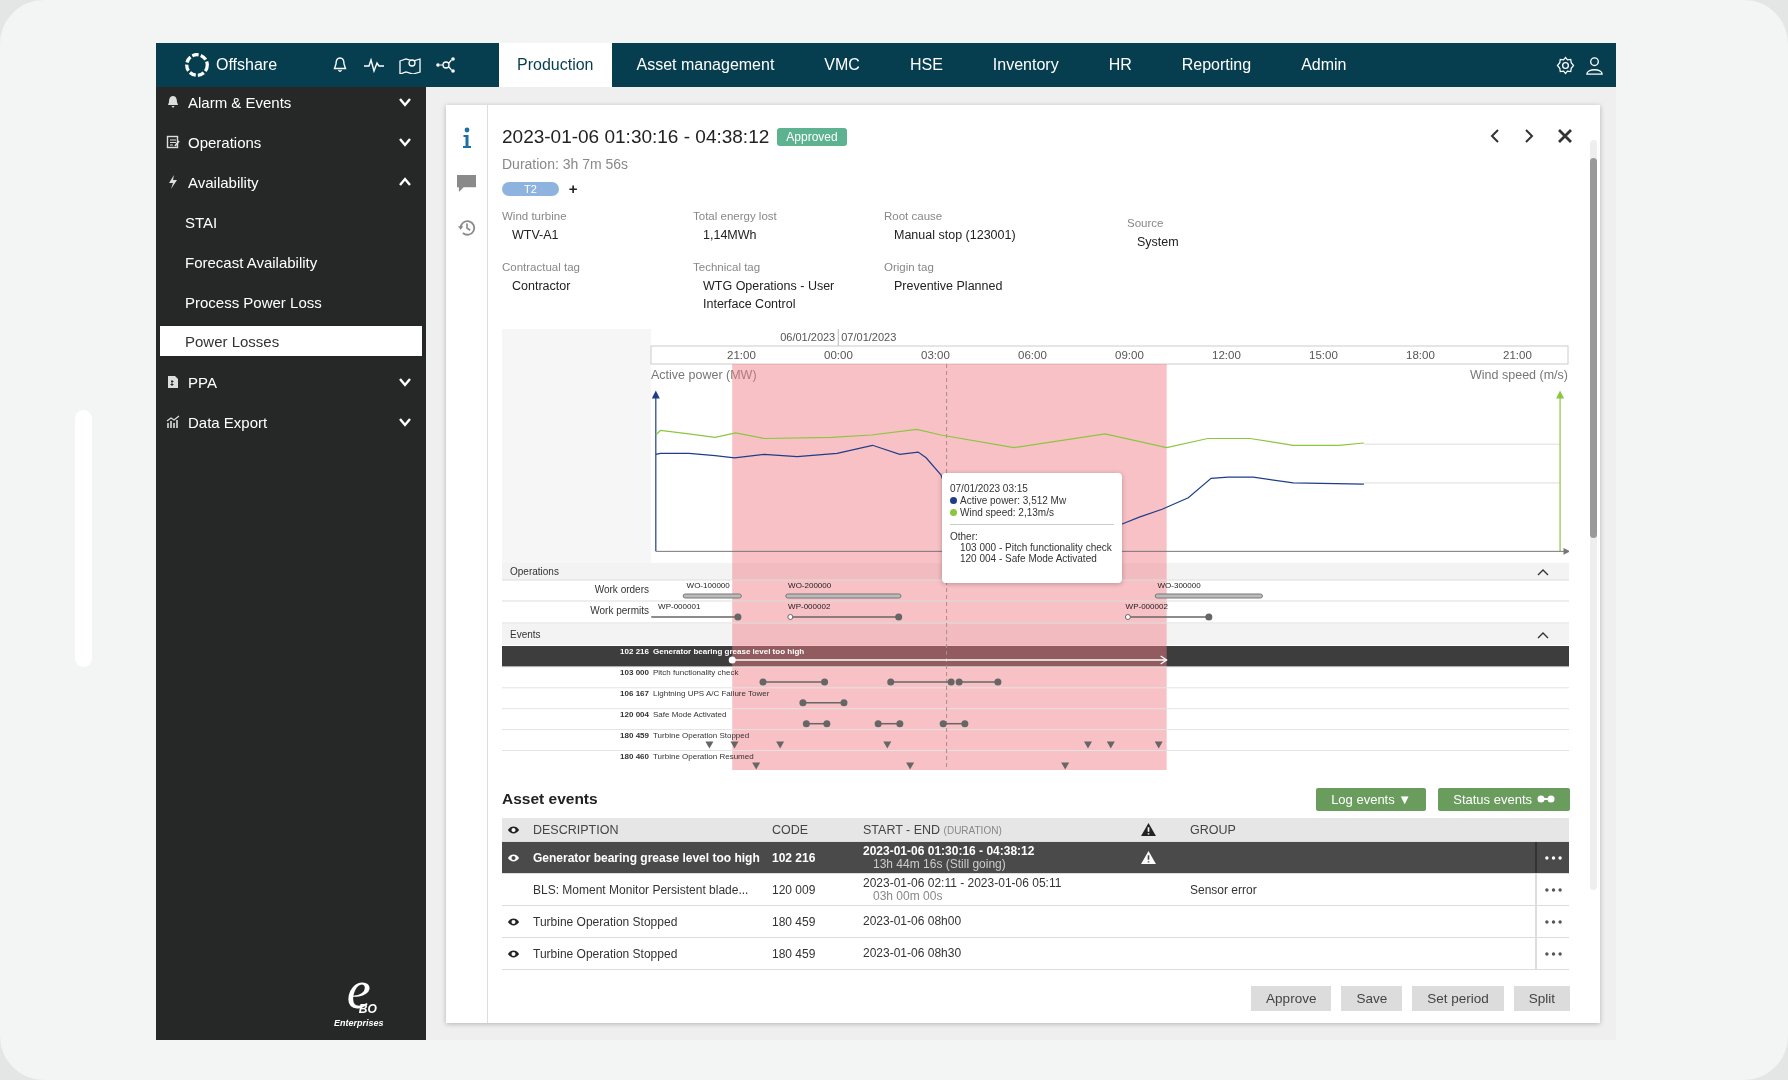  Describe the element at coordinates (173, 102) in the screenshot. I see `bell-icon` at that location.